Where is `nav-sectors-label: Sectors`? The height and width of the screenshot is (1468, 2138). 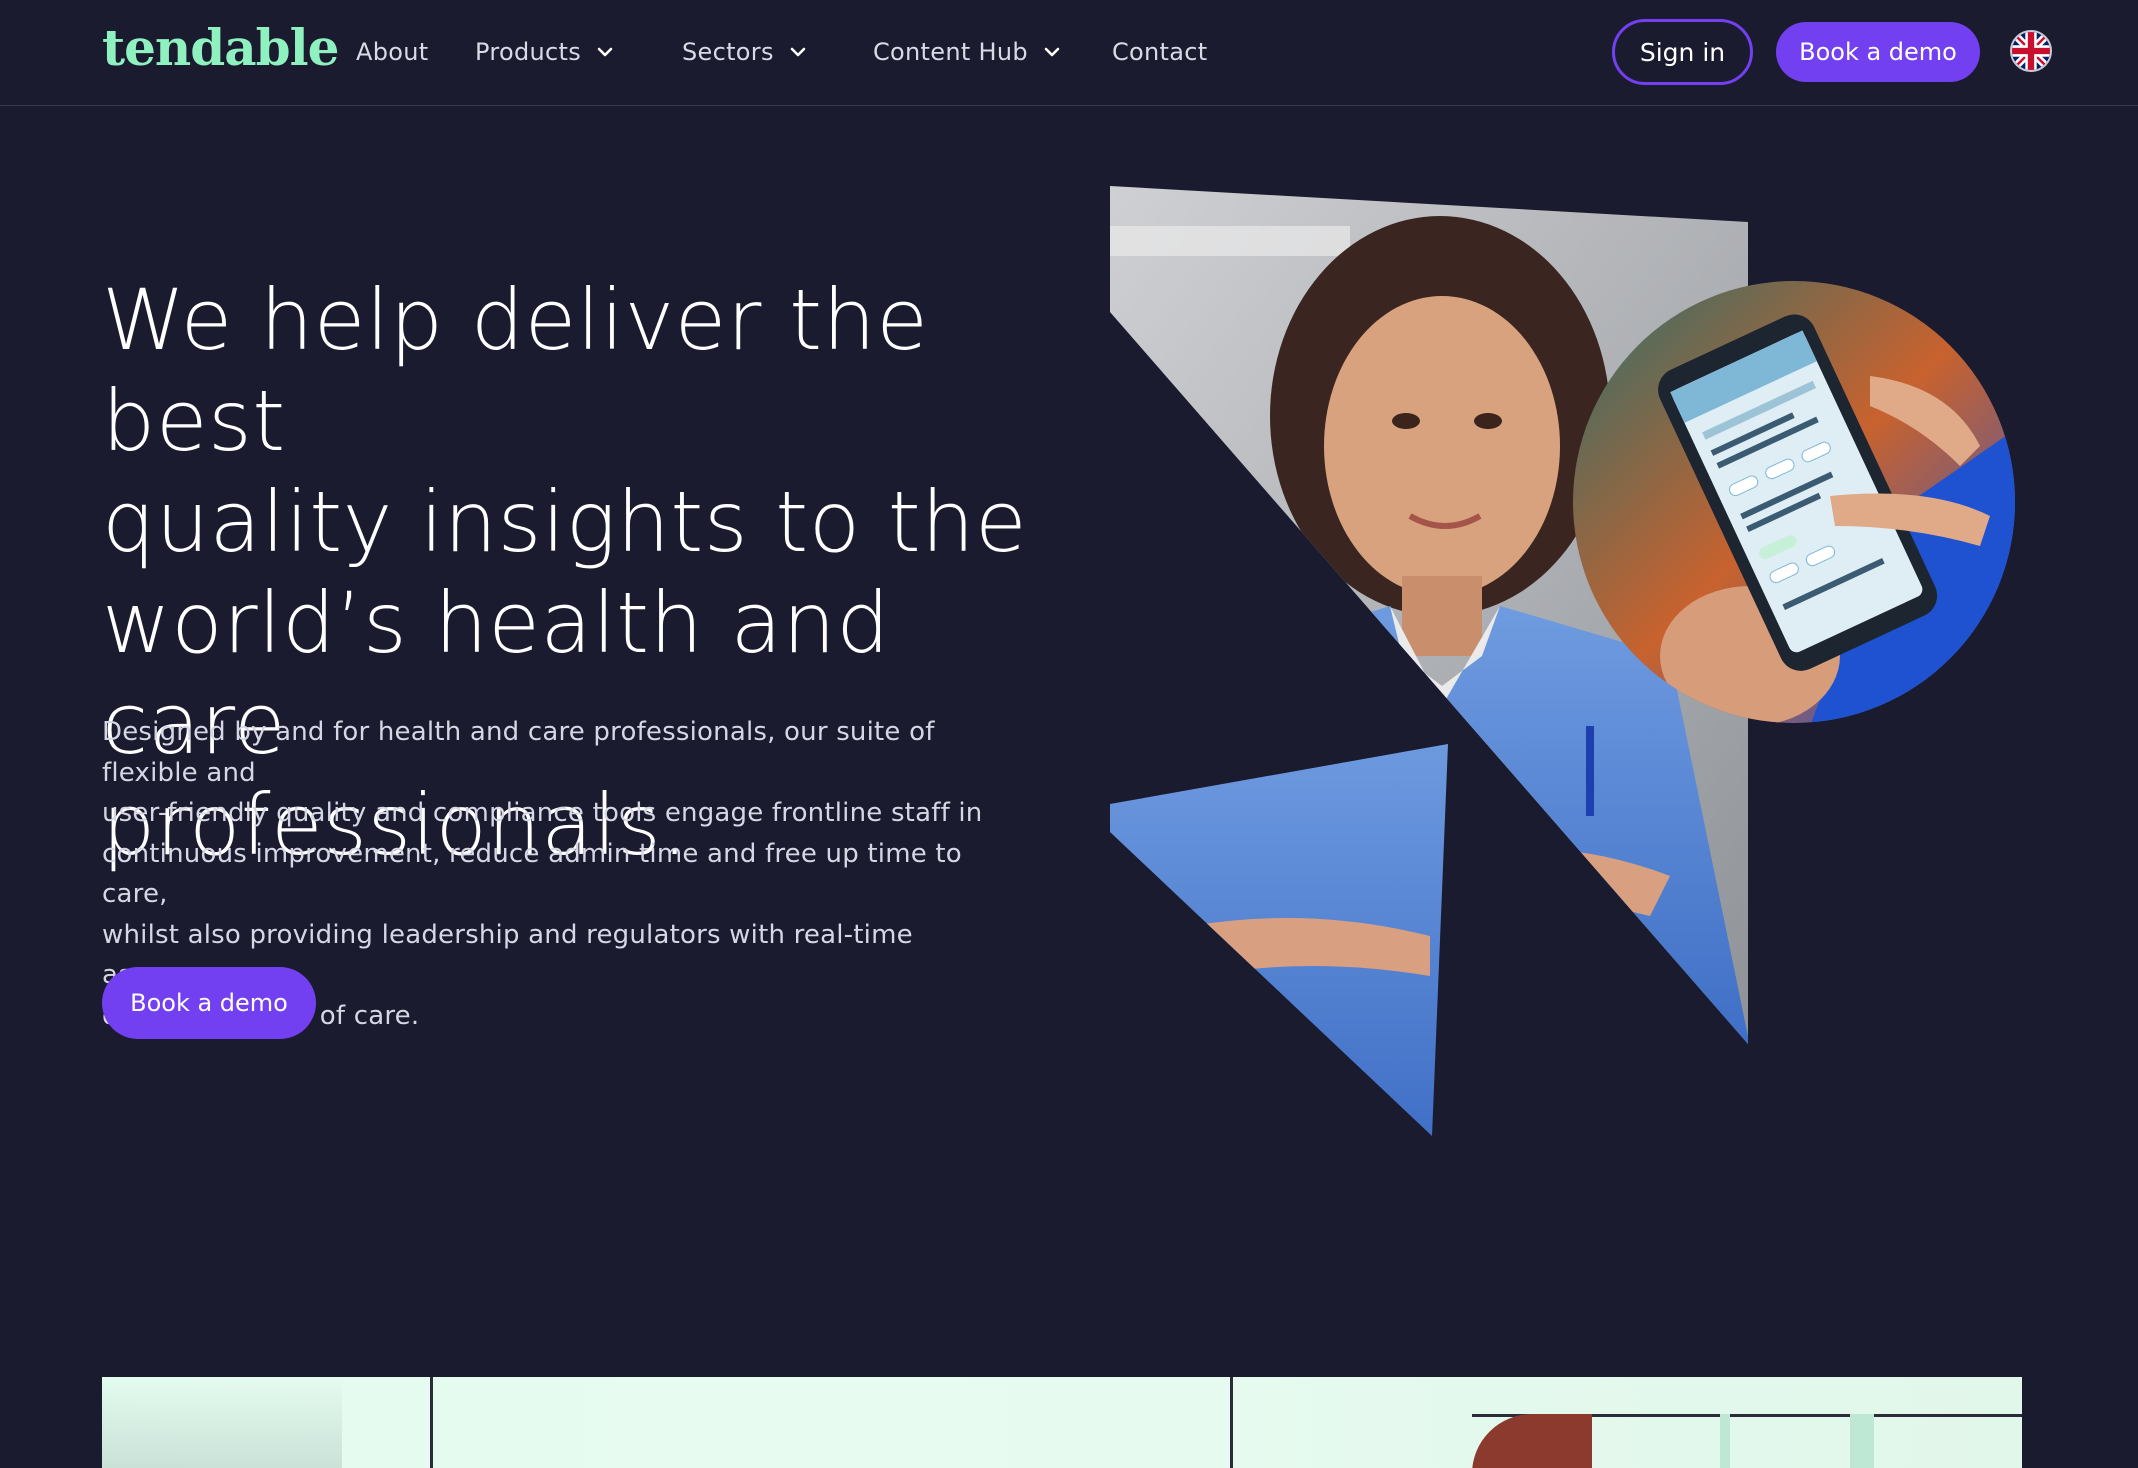 nav-sectors-label: Sectors is located at coordinates (728, 52).